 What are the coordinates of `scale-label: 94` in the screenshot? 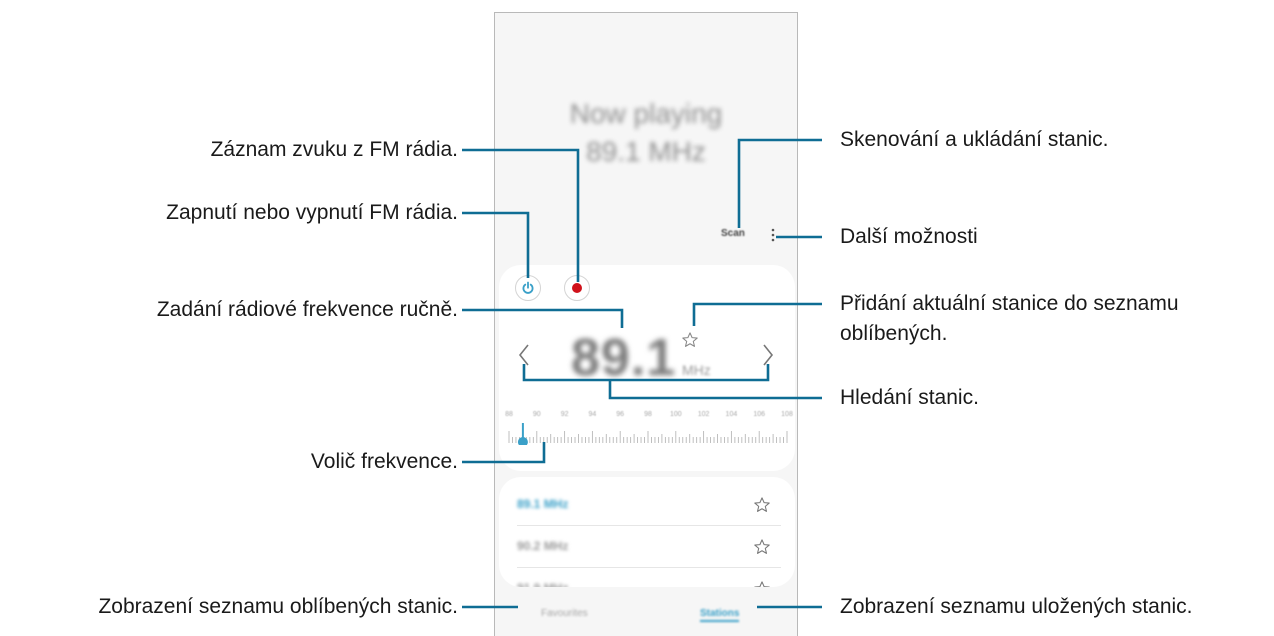 It's located at (592, 414).